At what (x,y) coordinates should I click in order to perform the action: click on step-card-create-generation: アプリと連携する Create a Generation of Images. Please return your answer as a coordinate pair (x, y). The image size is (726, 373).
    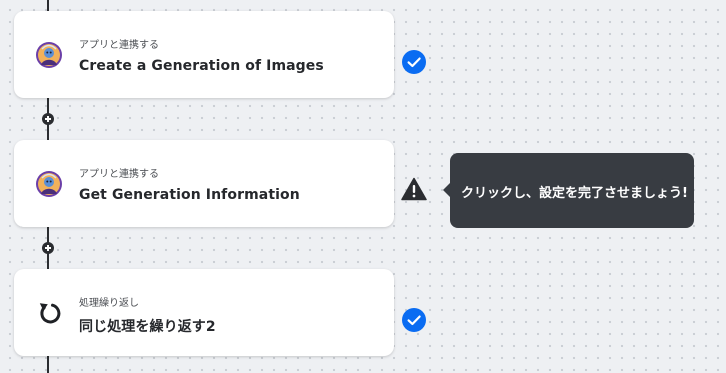
    Looking at the image, I should click on (204, 54).